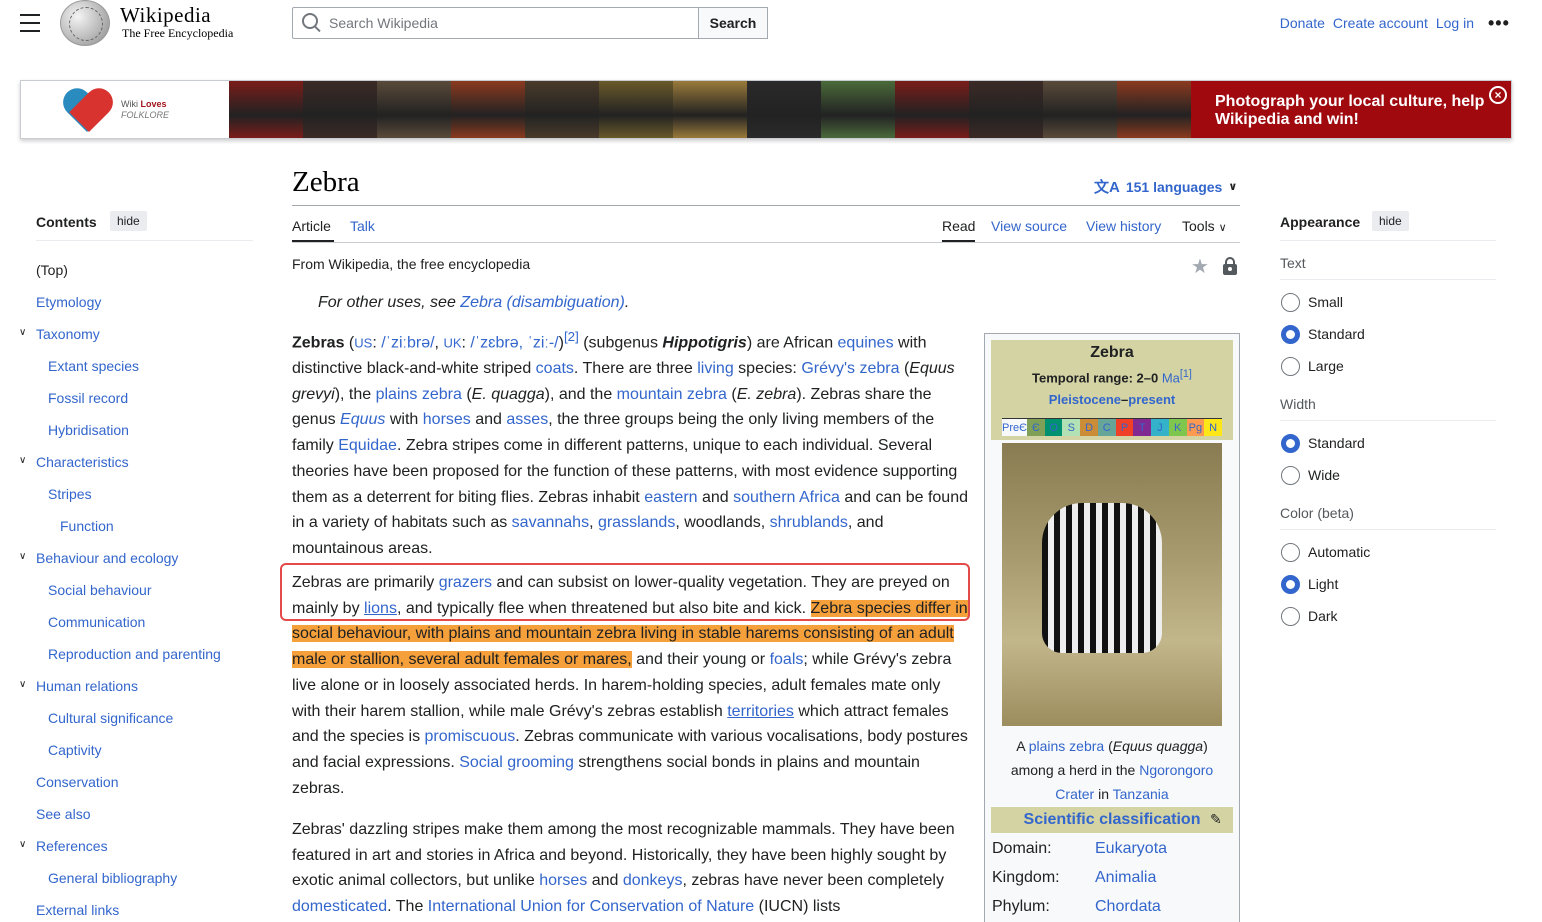 This screenshot has width=1542, height=922. Describe the element at coordinates (96, 622) in the screenshot. I see `toc-item: Communication` at that location.